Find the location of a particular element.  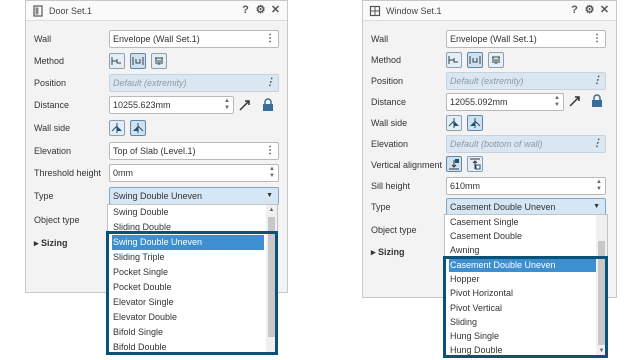

wall-row: Wall is located at coordinates (409, 39).